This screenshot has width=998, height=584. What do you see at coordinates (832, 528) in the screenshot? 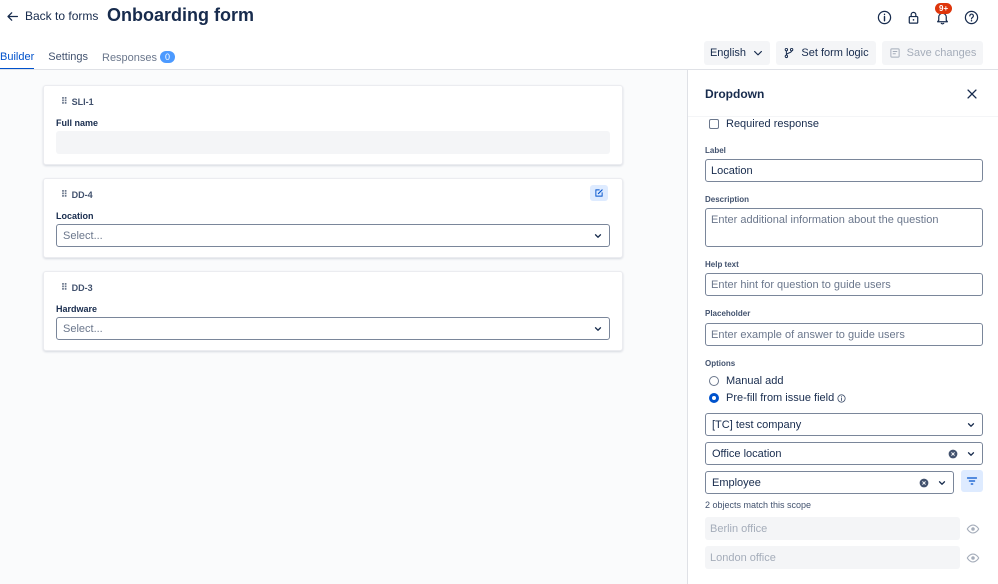
I see `object-item: Berlin office` at bounding box center [832, 528].